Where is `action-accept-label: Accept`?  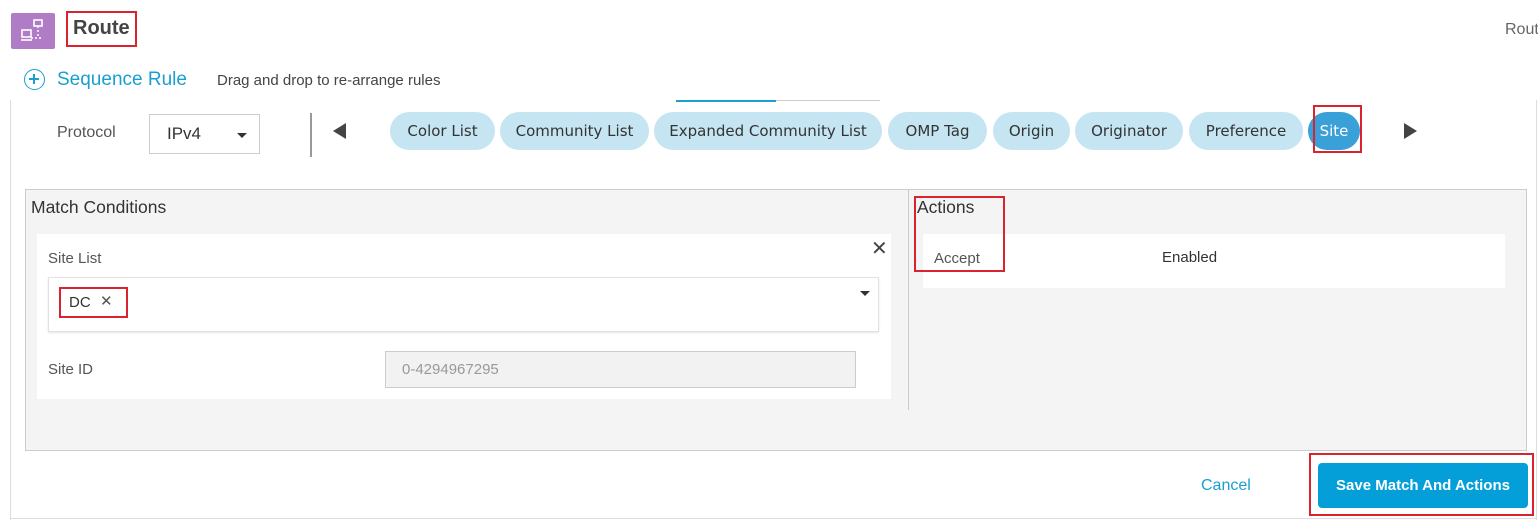 action-accept-label: Accept is located at coordinates (957, 258).